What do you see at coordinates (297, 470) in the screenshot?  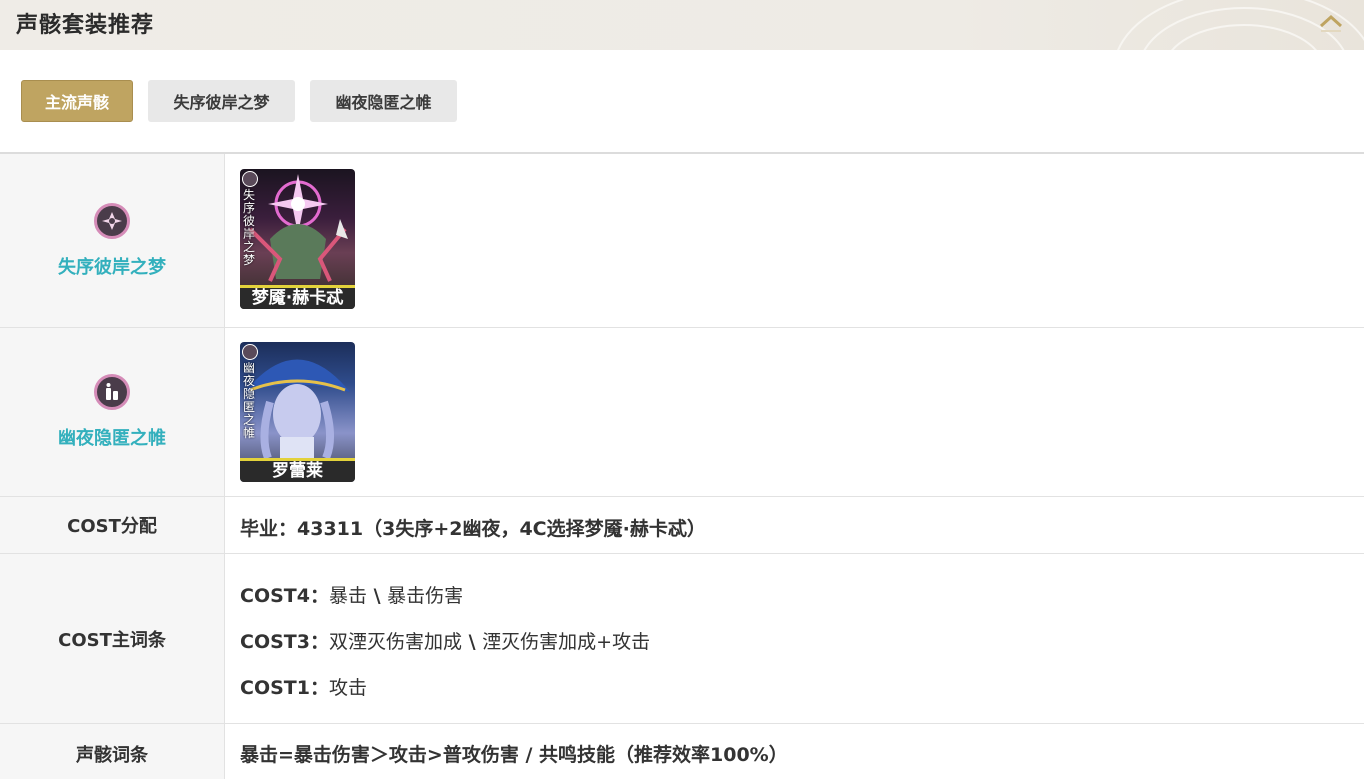 I see `card-name: 罗蕾莱` at bounding box center [297, 470].